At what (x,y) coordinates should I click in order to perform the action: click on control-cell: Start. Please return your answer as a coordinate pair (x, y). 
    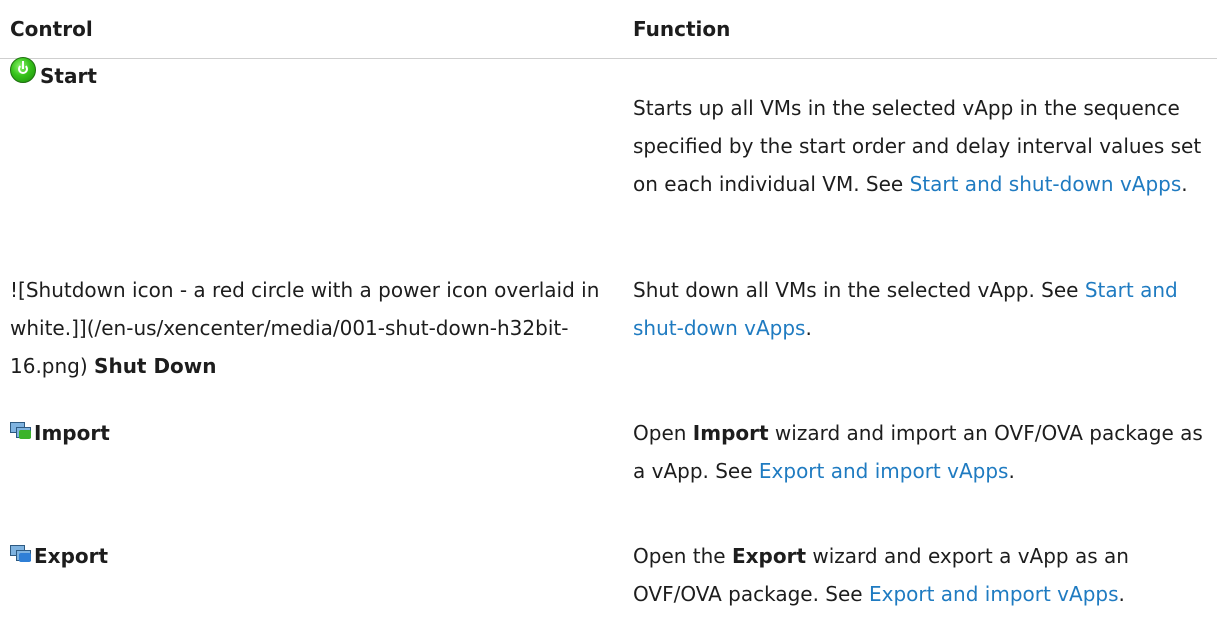
    Looking at the image, I should click on (315, 75).